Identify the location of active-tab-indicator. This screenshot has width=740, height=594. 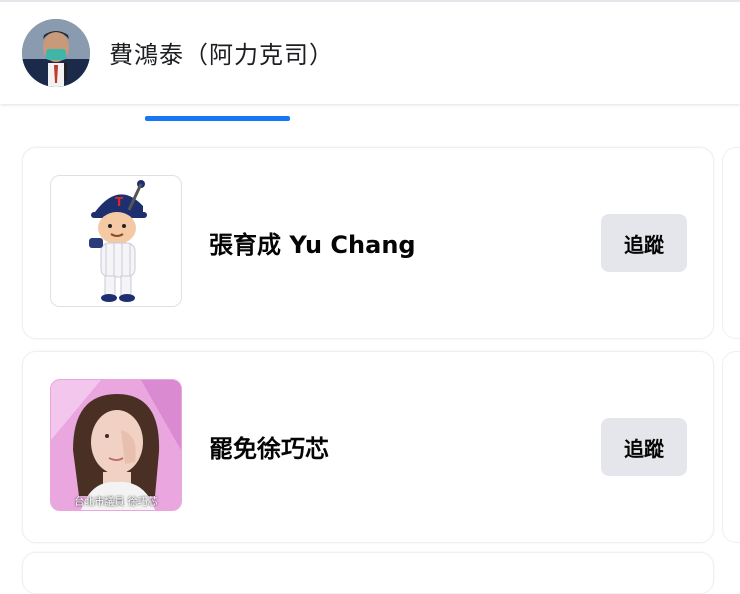
(217, 118).